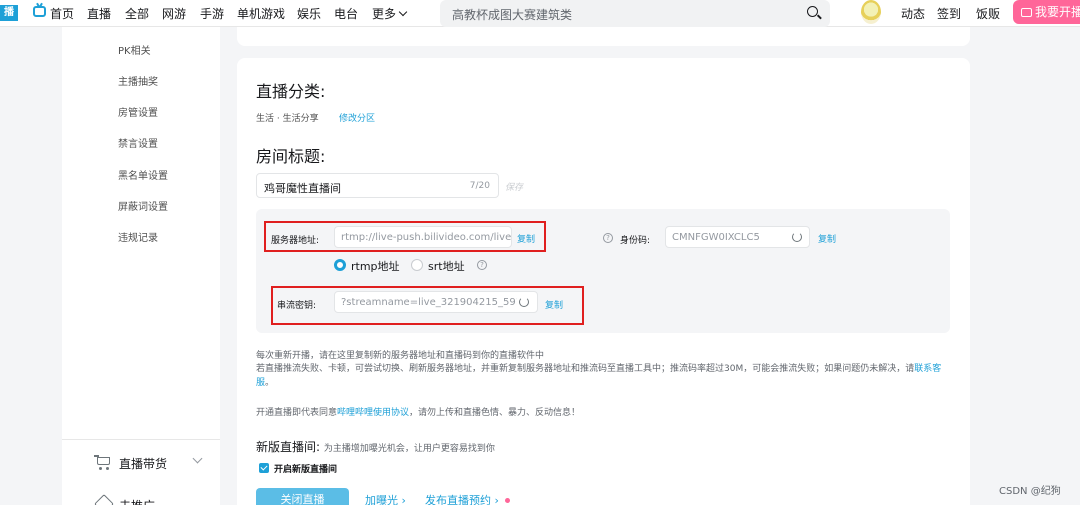  I want to click on nav-item-single-games: 单机游戏, so click(261, 13).